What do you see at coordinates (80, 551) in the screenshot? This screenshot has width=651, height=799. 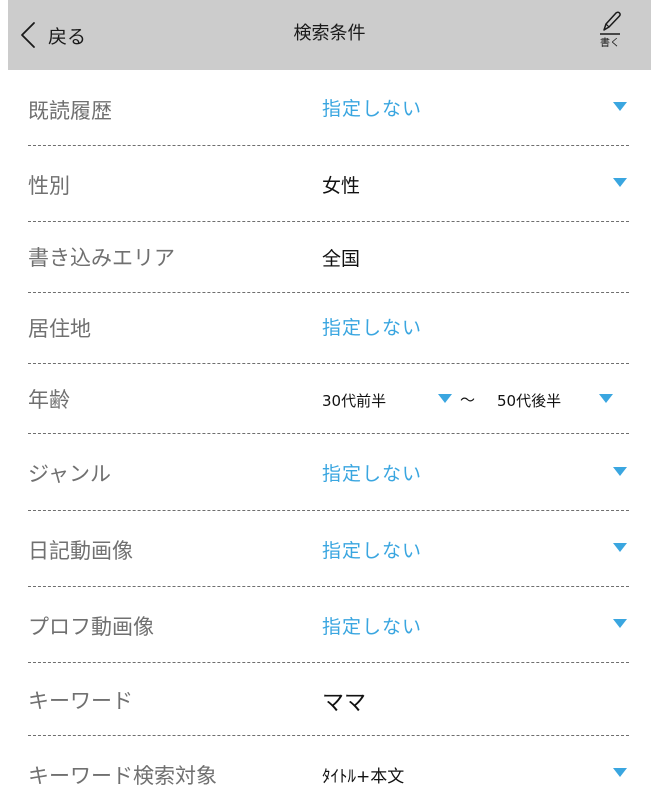 I see `row-label: 日記動画像` at bounding box center [80, 551].